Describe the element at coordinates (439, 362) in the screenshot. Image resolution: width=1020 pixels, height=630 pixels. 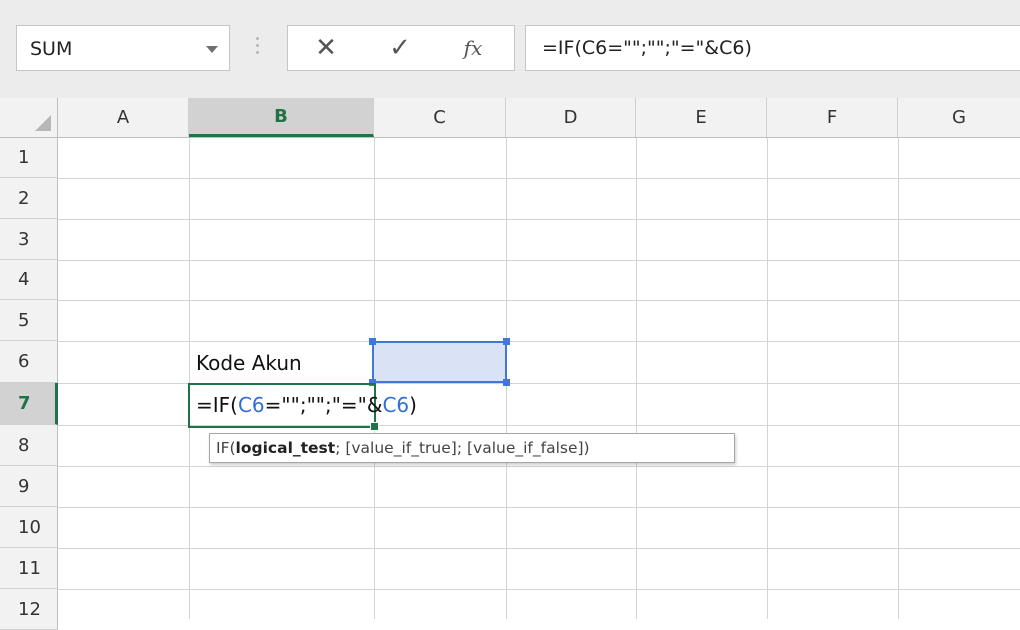
I see `cell-c6-reference` at that location.